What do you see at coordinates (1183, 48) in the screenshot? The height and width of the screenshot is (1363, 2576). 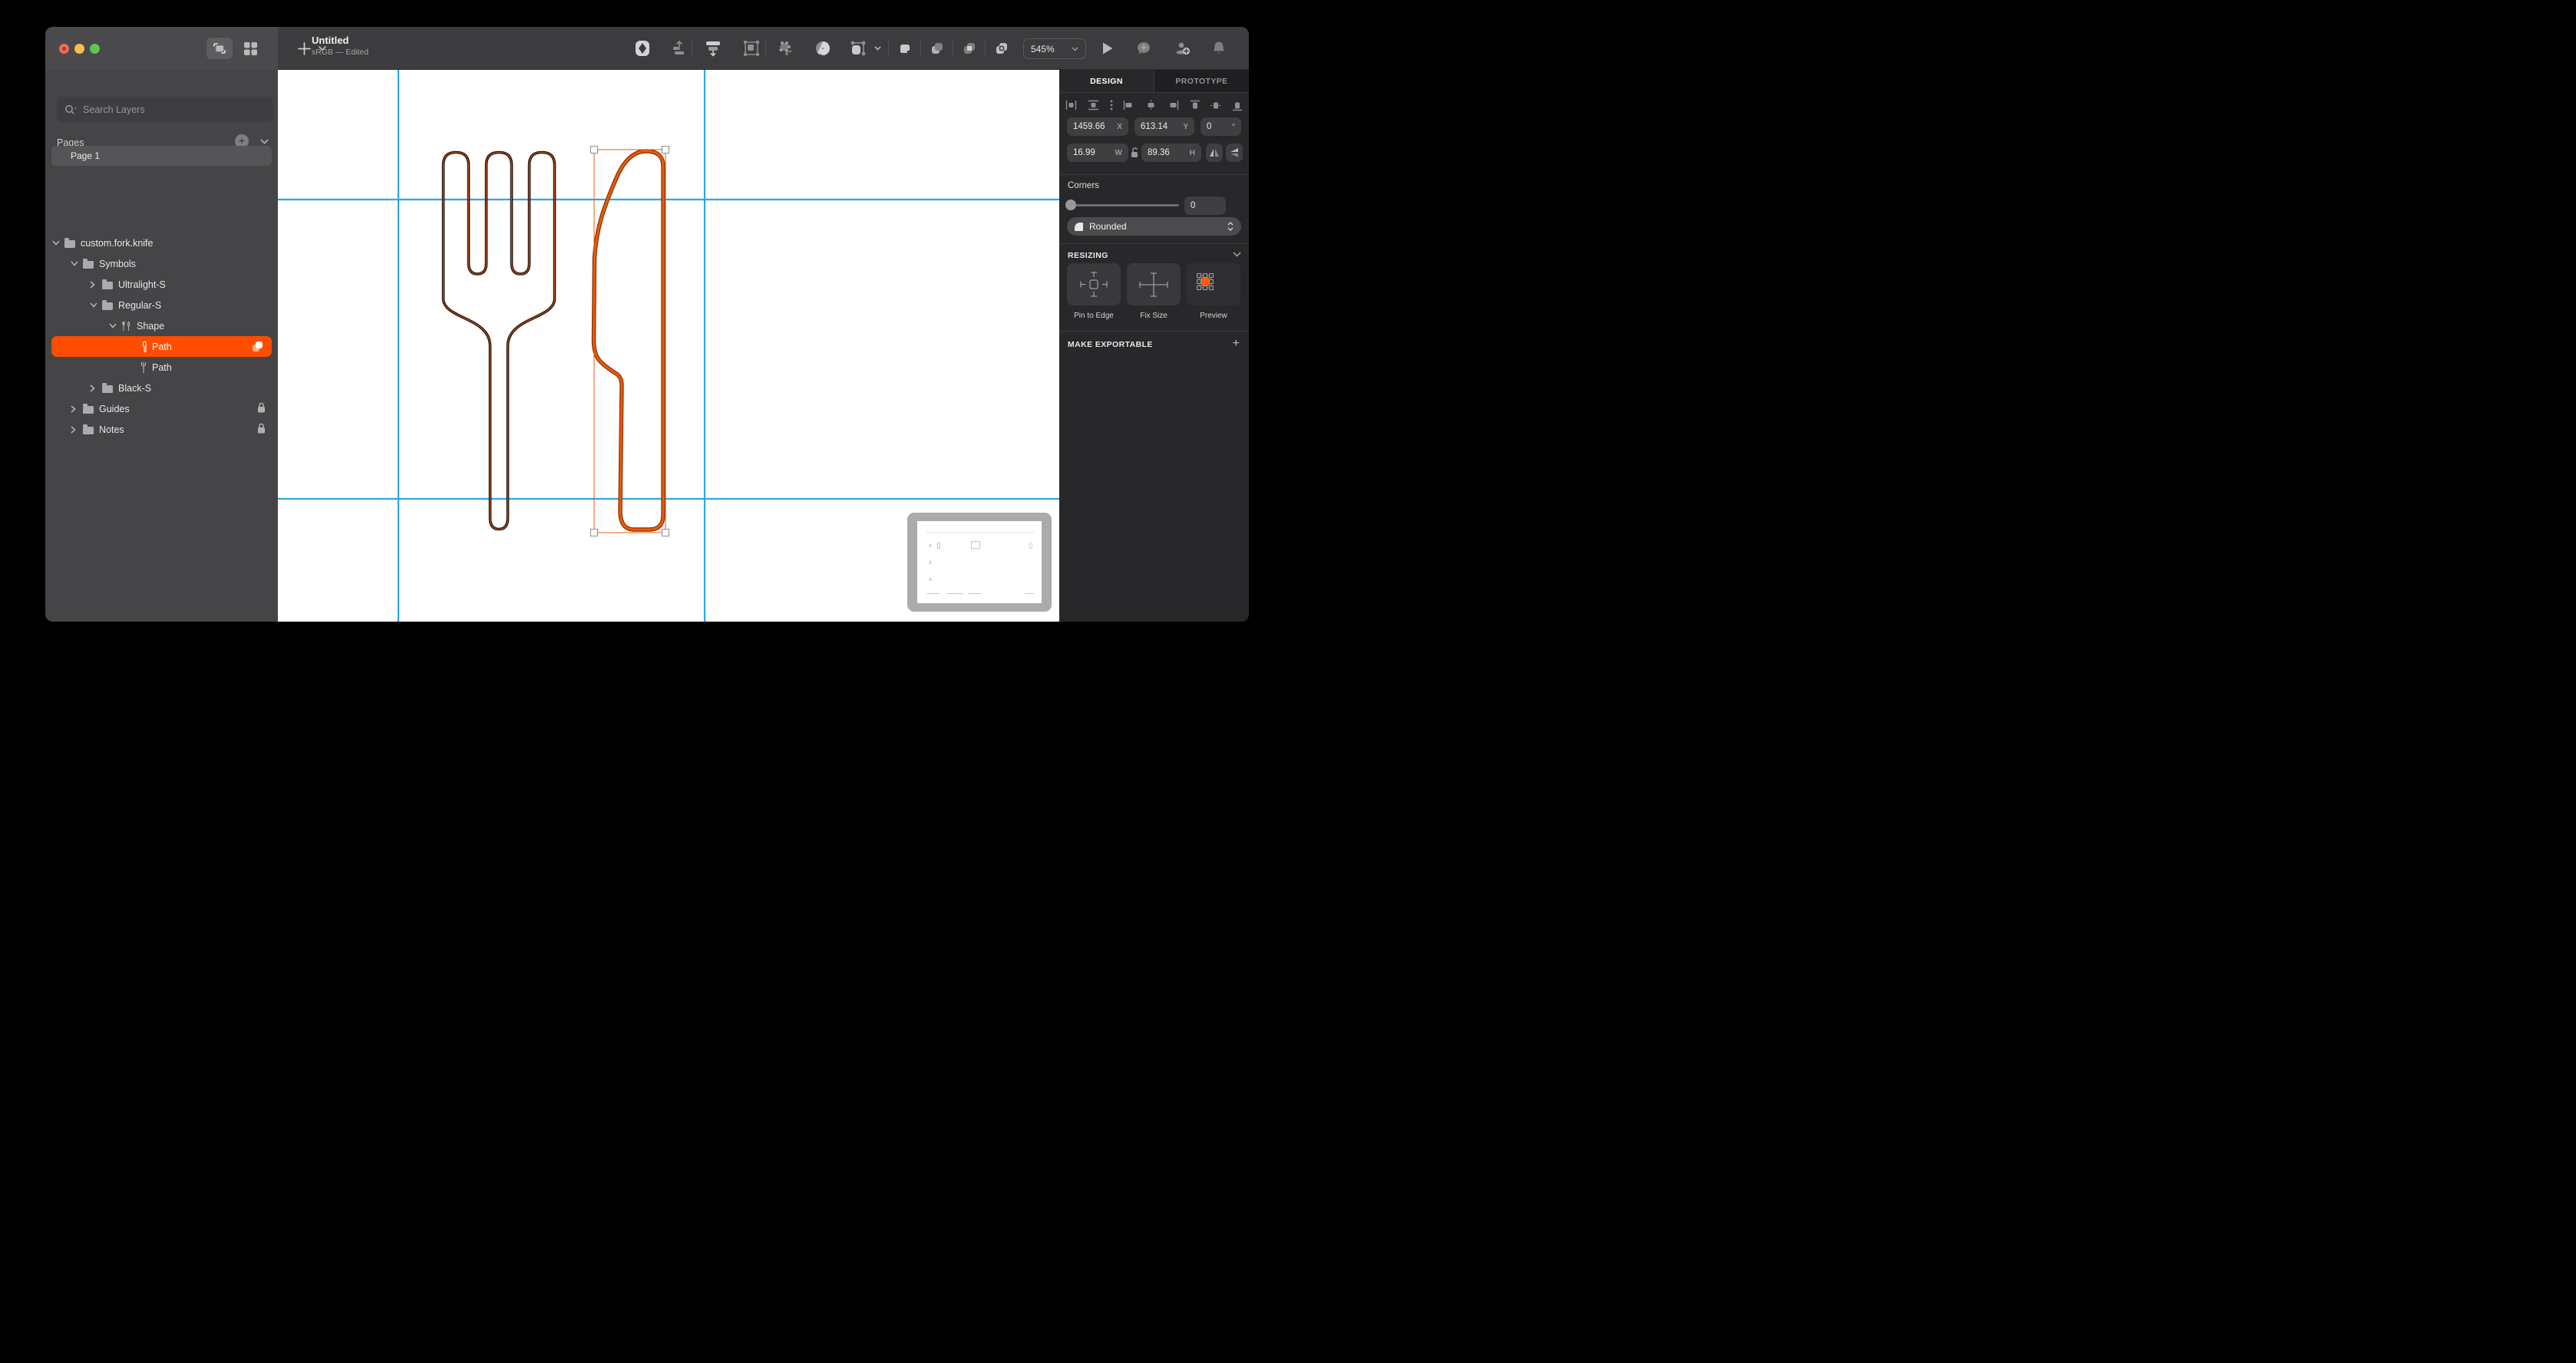 I see `add-collaborator-button` at bounding box center [1183, 48].